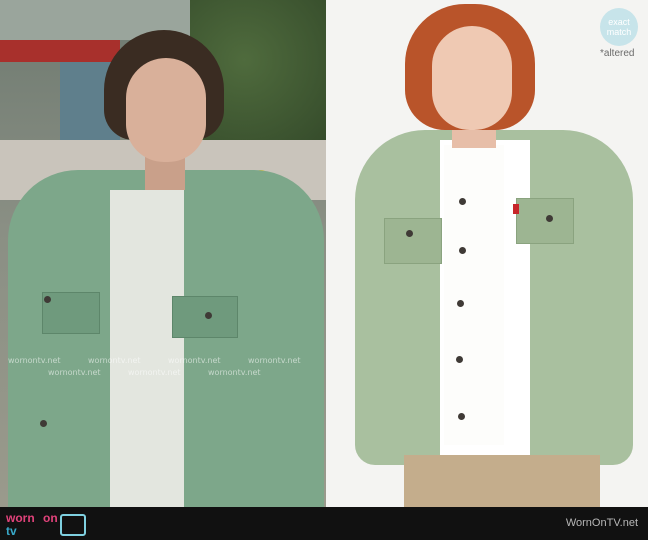 The width and height of the screenshot is (648, 540). Describe the element at coordinates (502, 481) in the screenshot. I see `khaki-pants` at that location.